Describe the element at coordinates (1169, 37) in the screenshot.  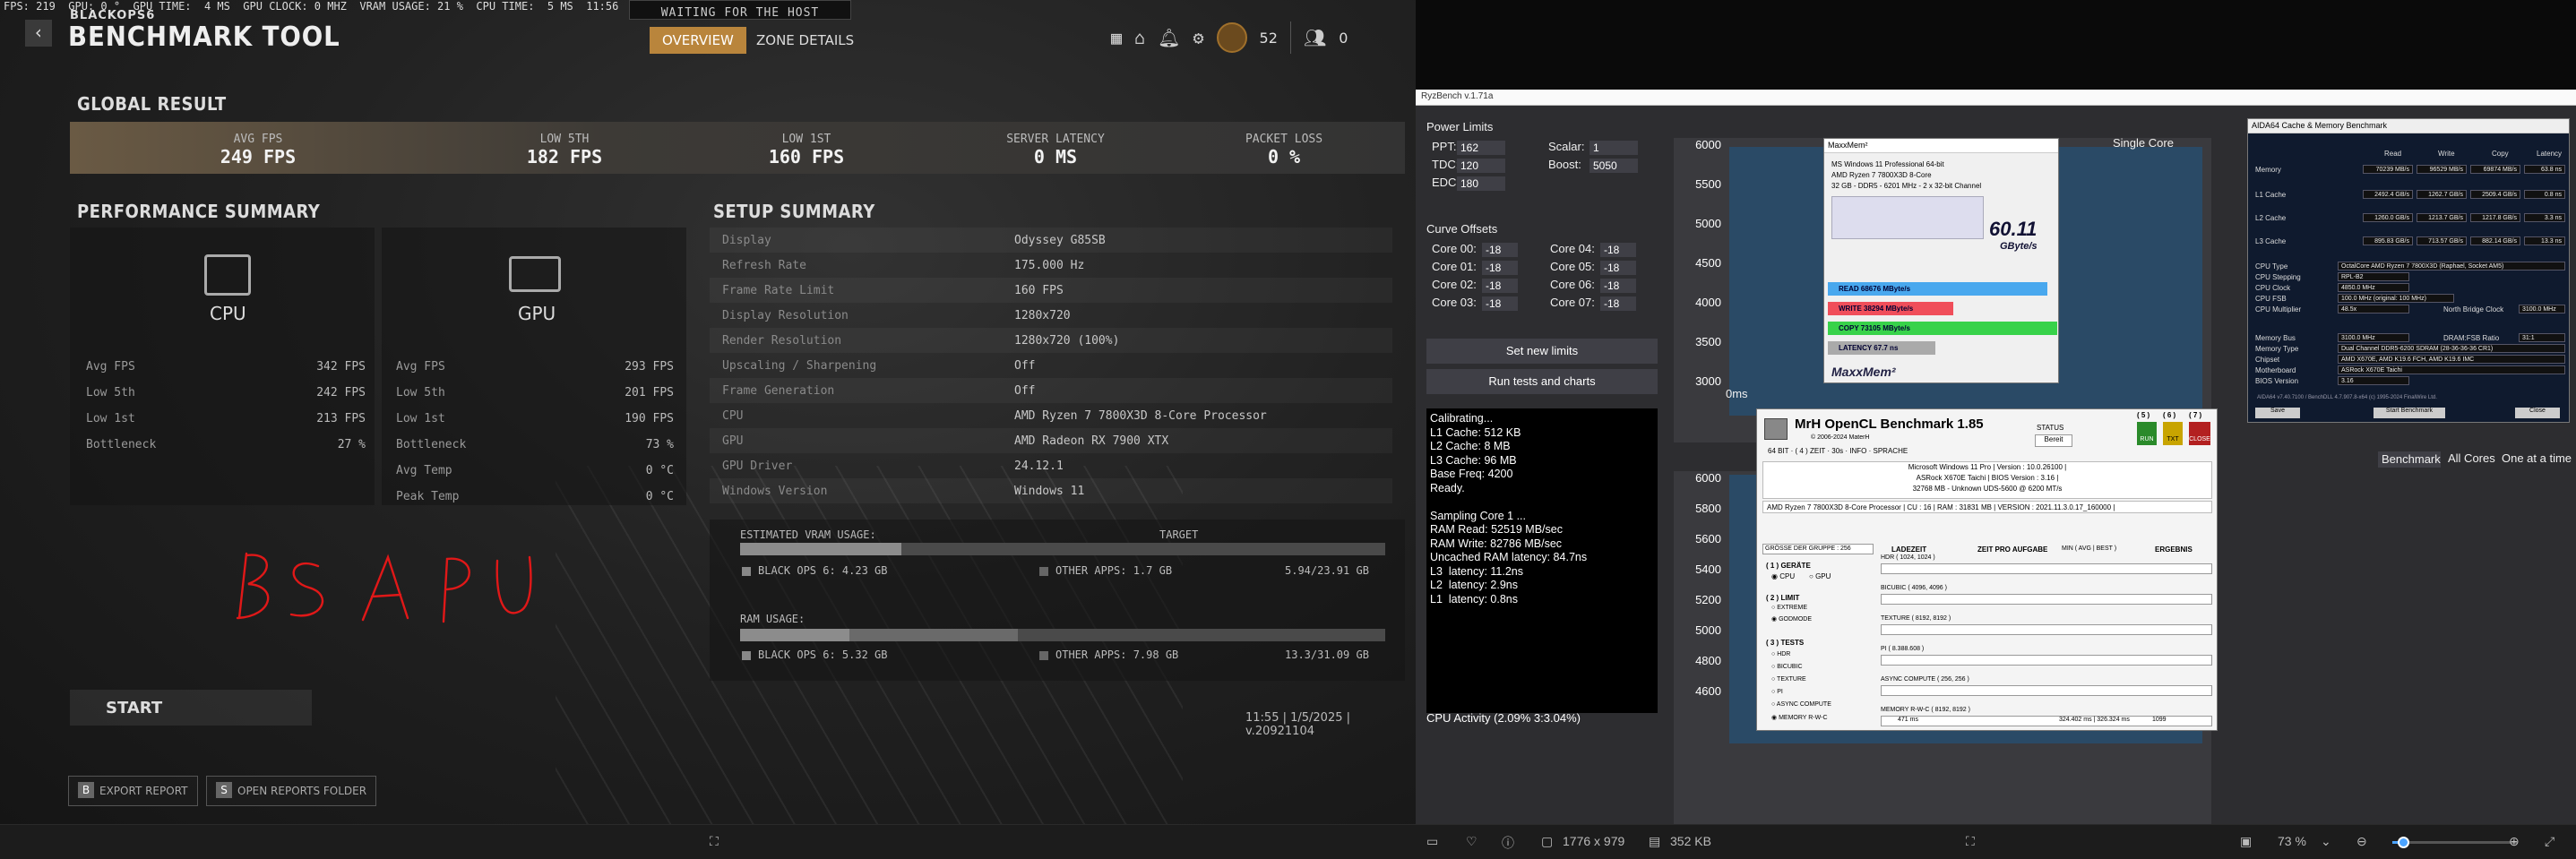
I see `bell-icon: 🔔︎` at that location.